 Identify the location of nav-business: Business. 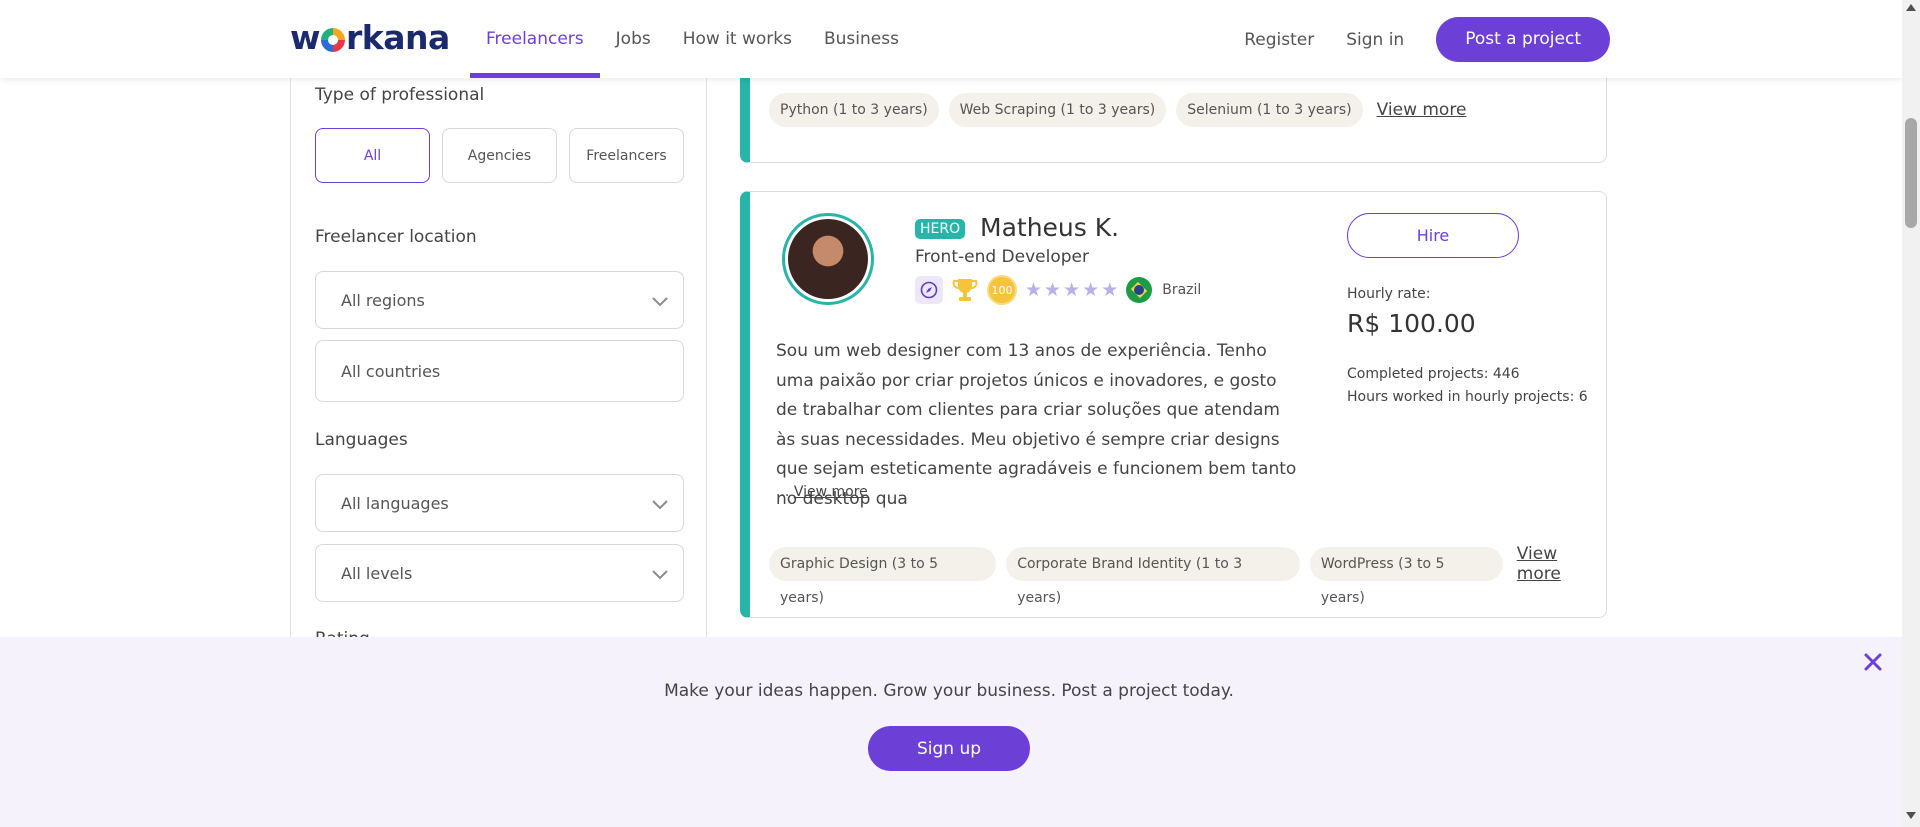
(861, 39).